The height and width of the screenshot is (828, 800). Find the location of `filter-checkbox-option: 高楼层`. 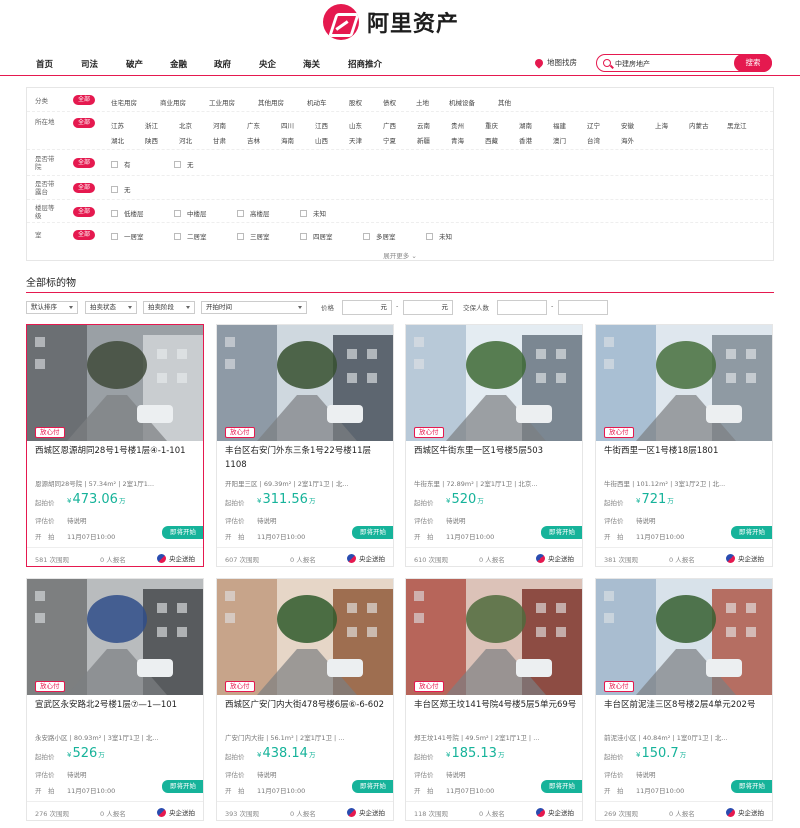

filter-checkbox-option: 高楼层 is located at coordinates (253, 213).